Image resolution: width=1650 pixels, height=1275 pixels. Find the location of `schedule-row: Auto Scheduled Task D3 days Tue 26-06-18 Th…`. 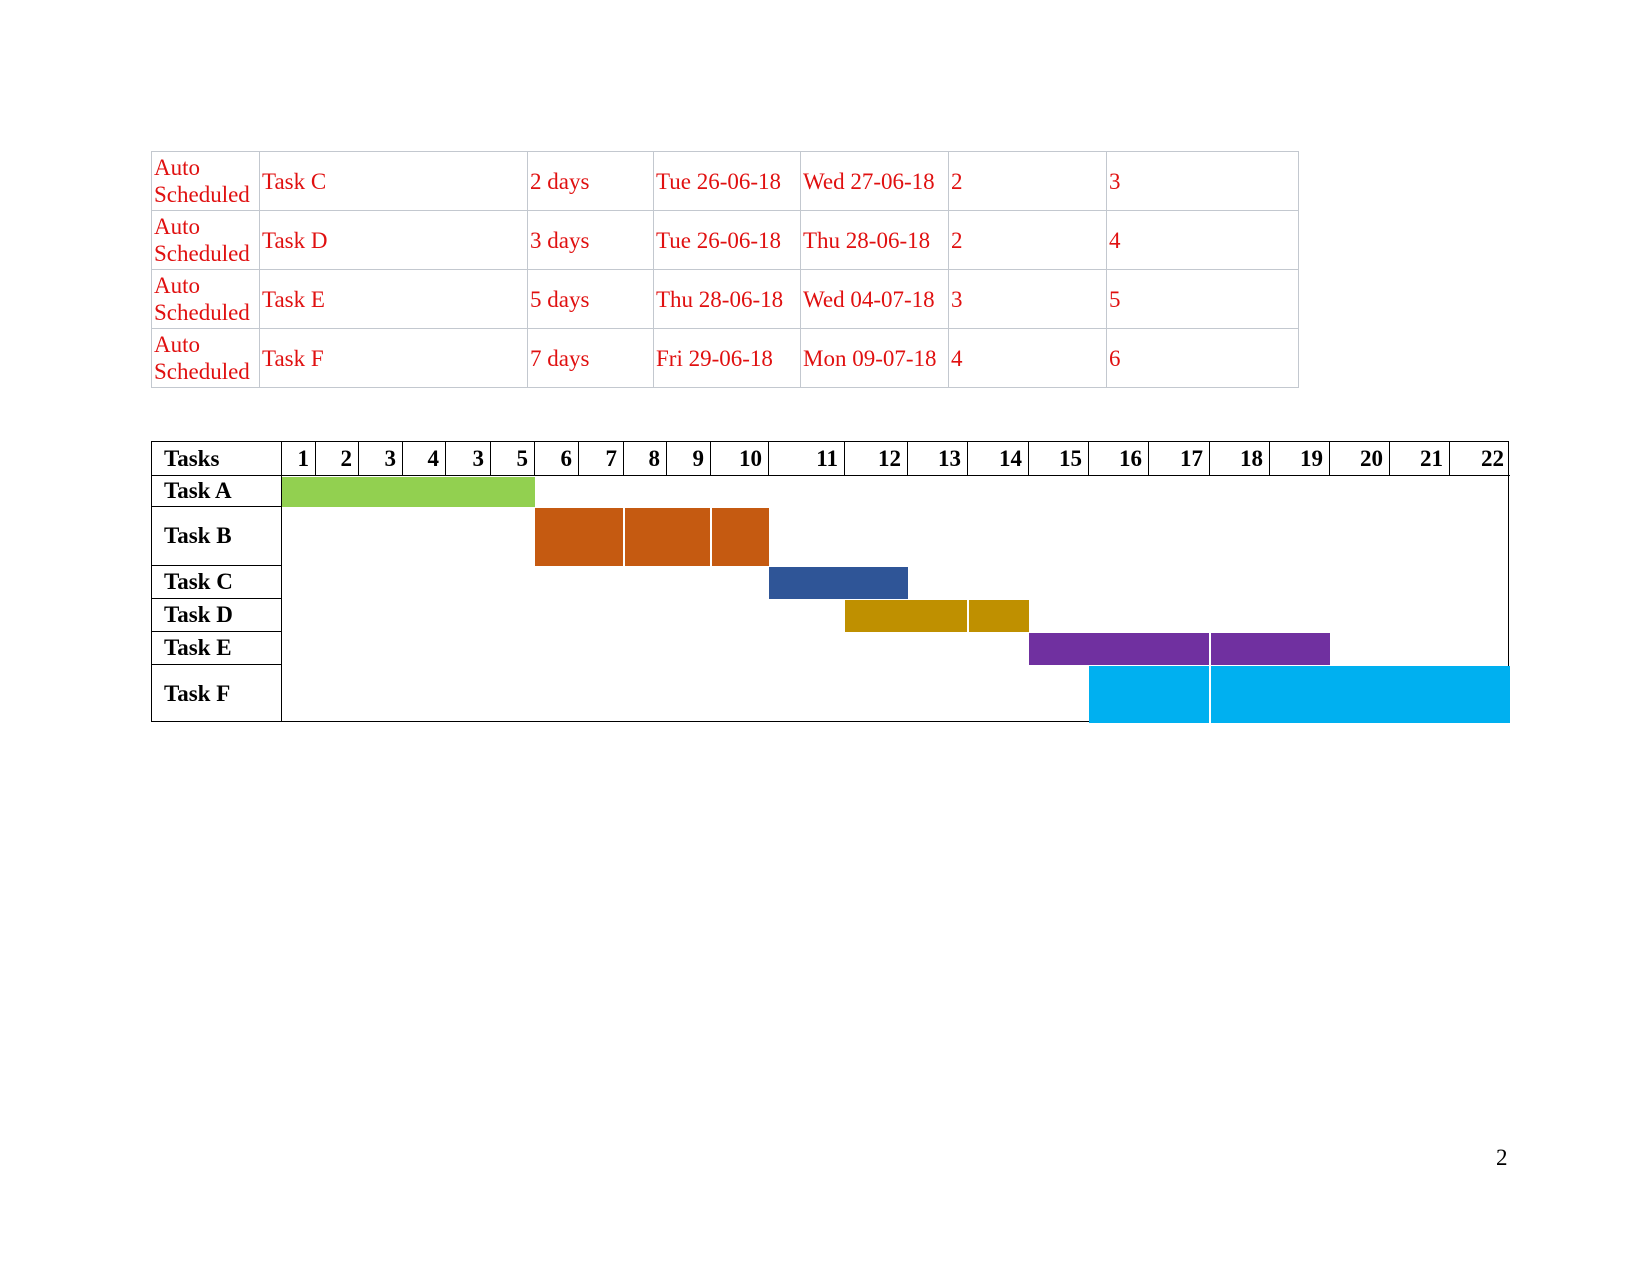

schedule-row: Auto Scheduled Task D3 days Tue 26-06-18 Th… is located at coordinates (725, 240).